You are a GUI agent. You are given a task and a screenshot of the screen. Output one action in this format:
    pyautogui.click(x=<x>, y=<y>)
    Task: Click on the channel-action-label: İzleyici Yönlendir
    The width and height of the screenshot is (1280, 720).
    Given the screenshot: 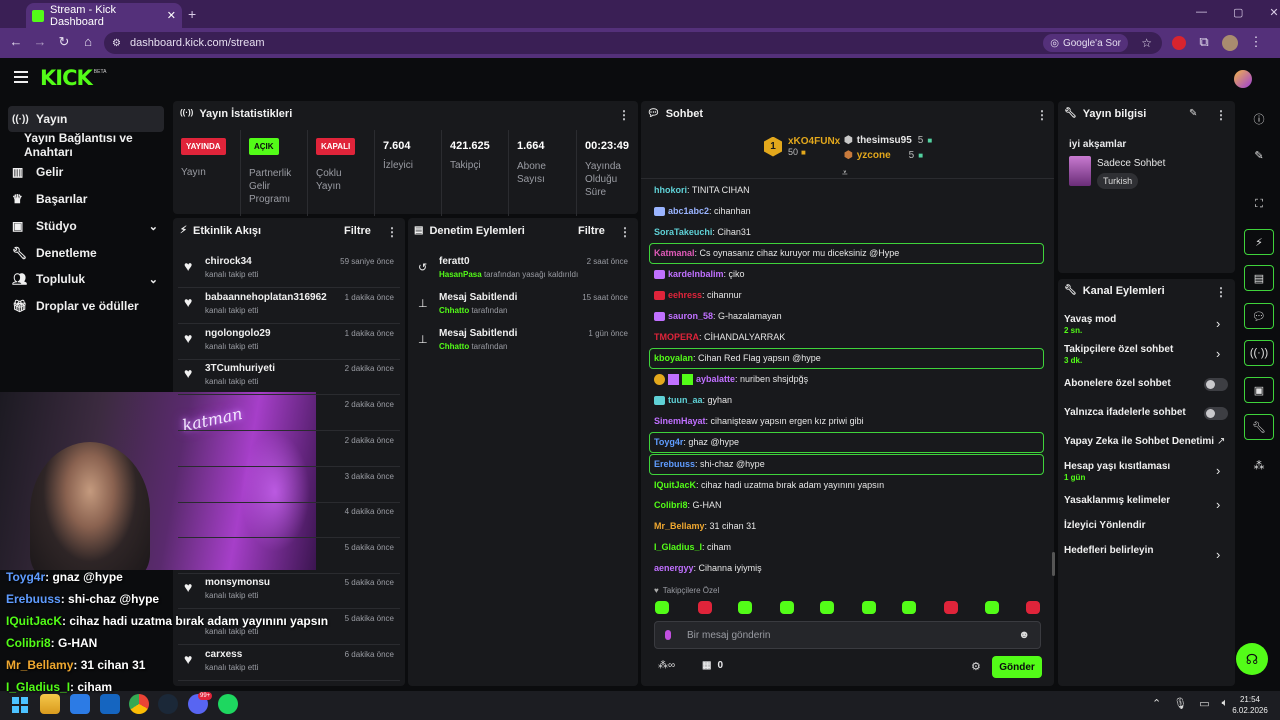 What is the action you would take?
    pyautogui.click(x=1105, y=525)
    